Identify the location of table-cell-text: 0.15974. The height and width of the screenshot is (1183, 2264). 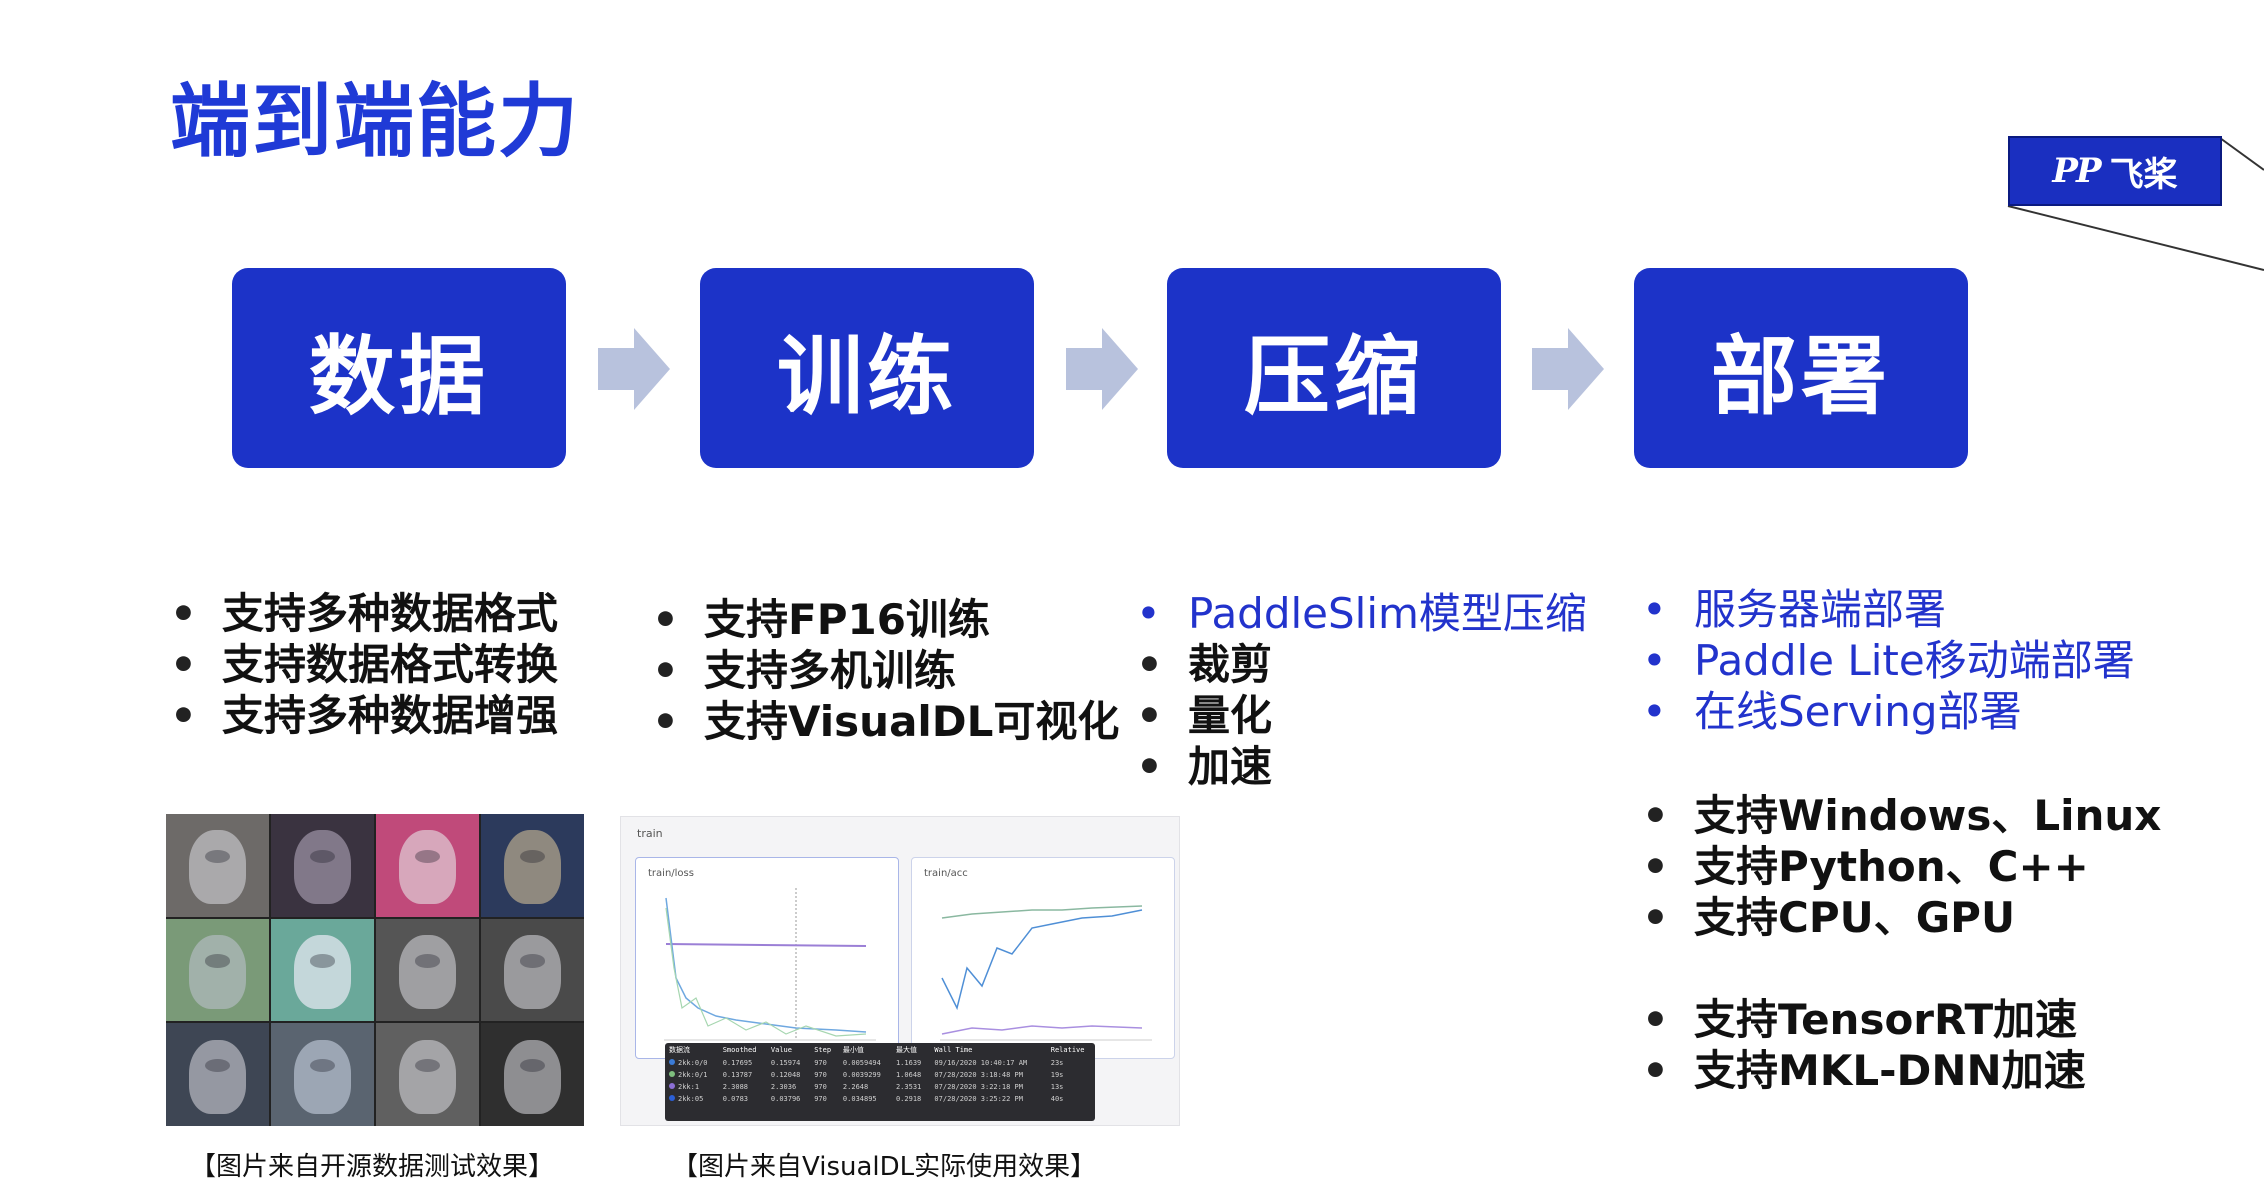
(785, 1063).